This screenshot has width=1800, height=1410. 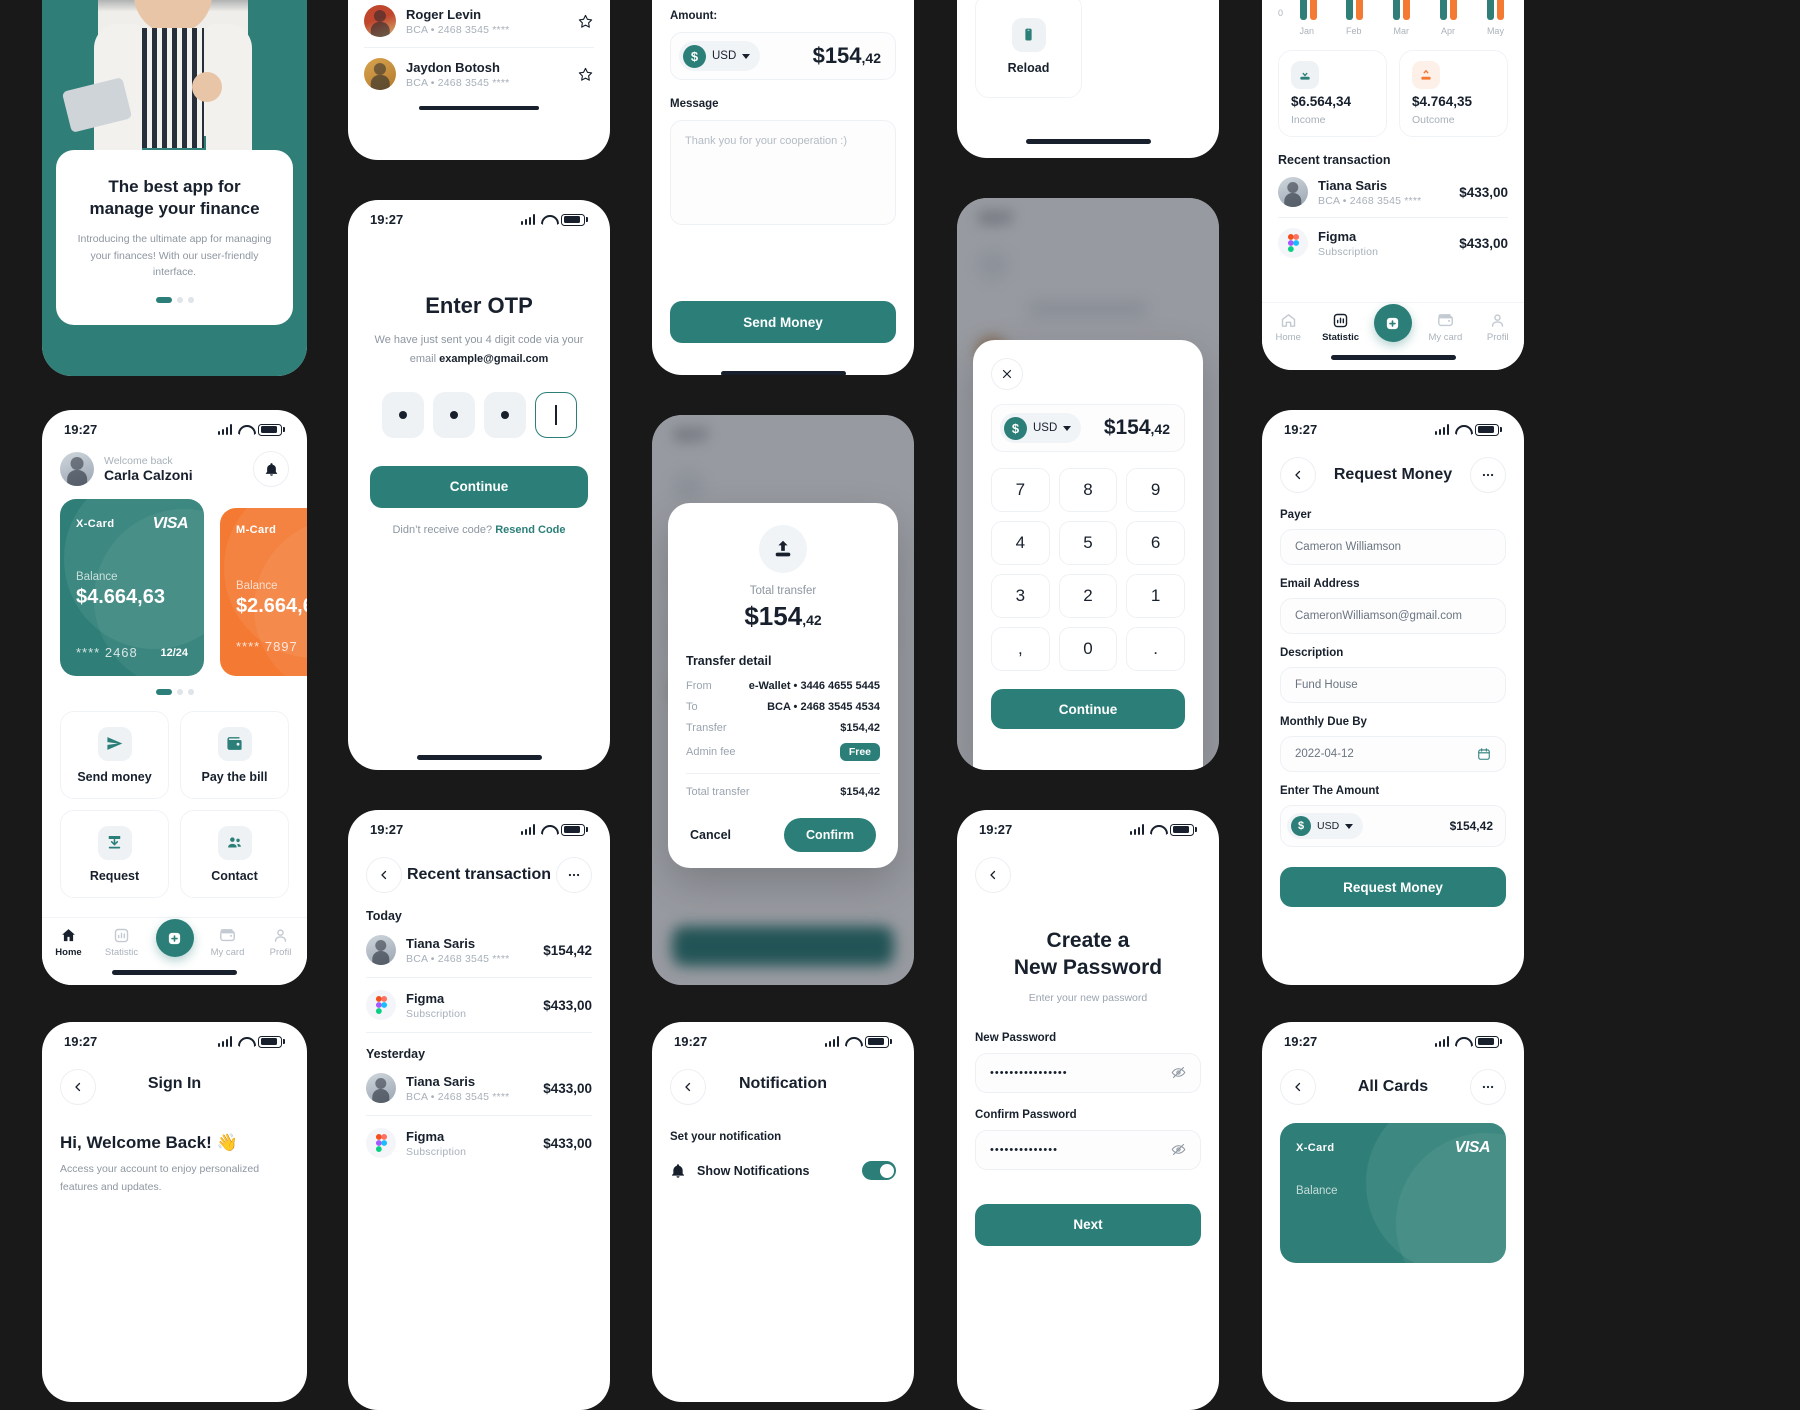 I want to click on next-button: Next, so click(x=1088, y=1224).